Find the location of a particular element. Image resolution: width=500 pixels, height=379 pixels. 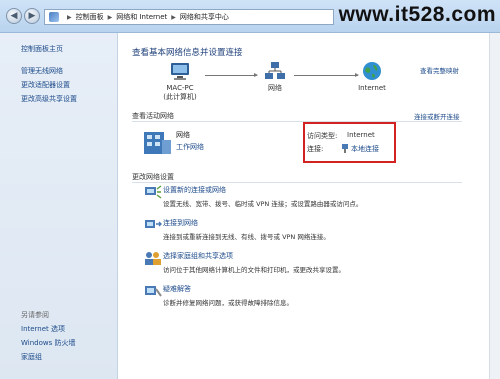

task-title: 连接到网络 is located at coordinates (180, 223).